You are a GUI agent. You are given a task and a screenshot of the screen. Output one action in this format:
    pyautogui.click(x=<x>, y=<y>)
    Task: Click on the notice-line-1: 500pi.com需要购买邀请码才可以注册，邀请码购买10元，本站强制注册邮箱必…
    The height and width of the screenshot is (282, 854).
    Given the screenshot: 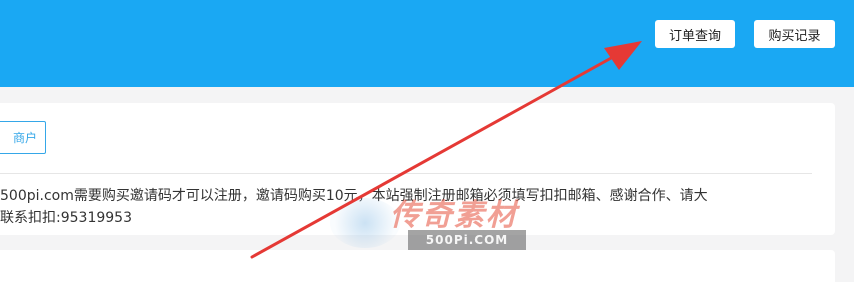 What is the action you would take?
    pyautogui.click(x=354, y=196)
    